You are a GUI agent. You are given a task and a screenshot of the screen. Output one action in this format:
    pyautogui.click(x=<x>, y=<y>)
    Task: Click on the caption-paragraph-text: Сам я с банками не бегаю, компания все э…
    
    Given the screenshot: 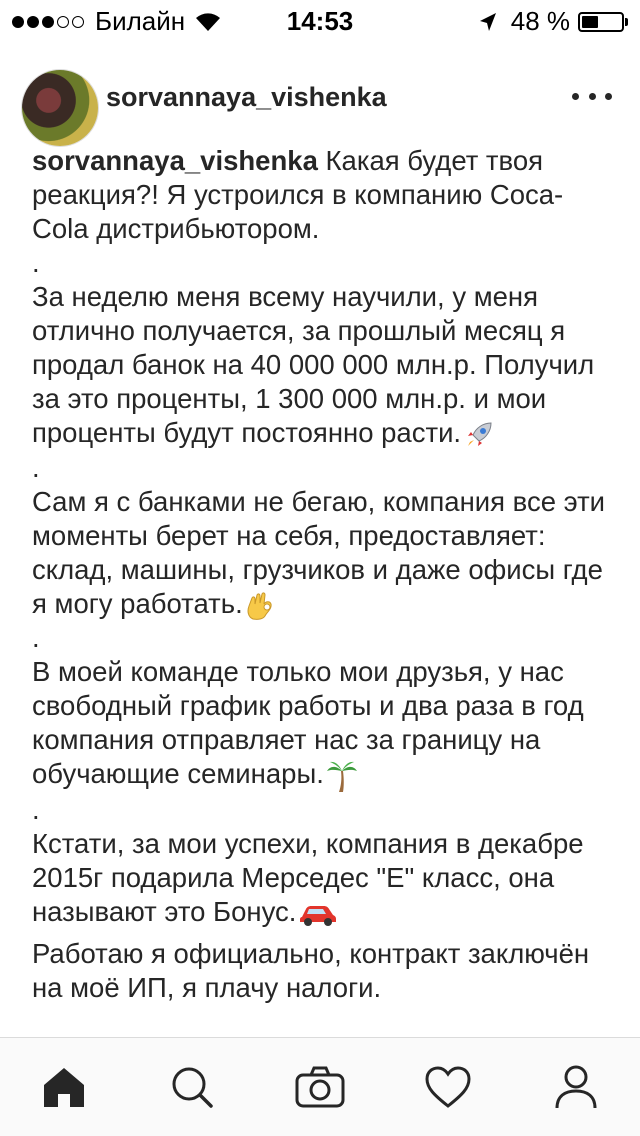 What is the action you would take?
    pyautogui.click(x=319, y=552)
    